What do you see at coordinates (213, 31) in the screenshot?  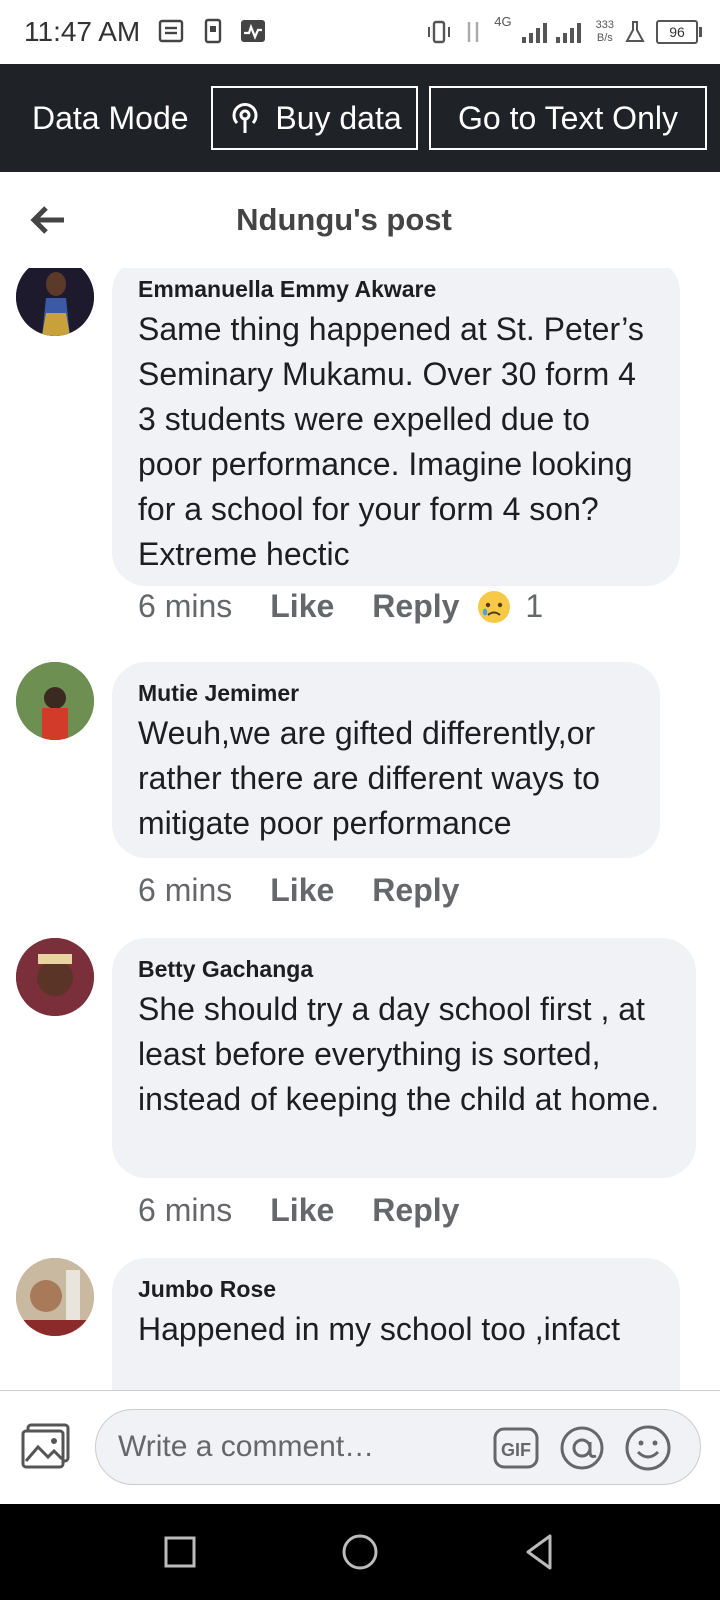 I see `sim-icon` at bounding box center [213, 31].